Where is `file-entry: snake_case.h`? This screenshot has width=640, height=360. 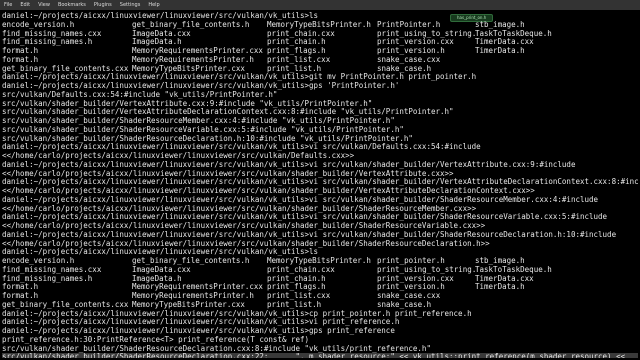 file-entry: snake_case.h is located at coordinates (404, 68).